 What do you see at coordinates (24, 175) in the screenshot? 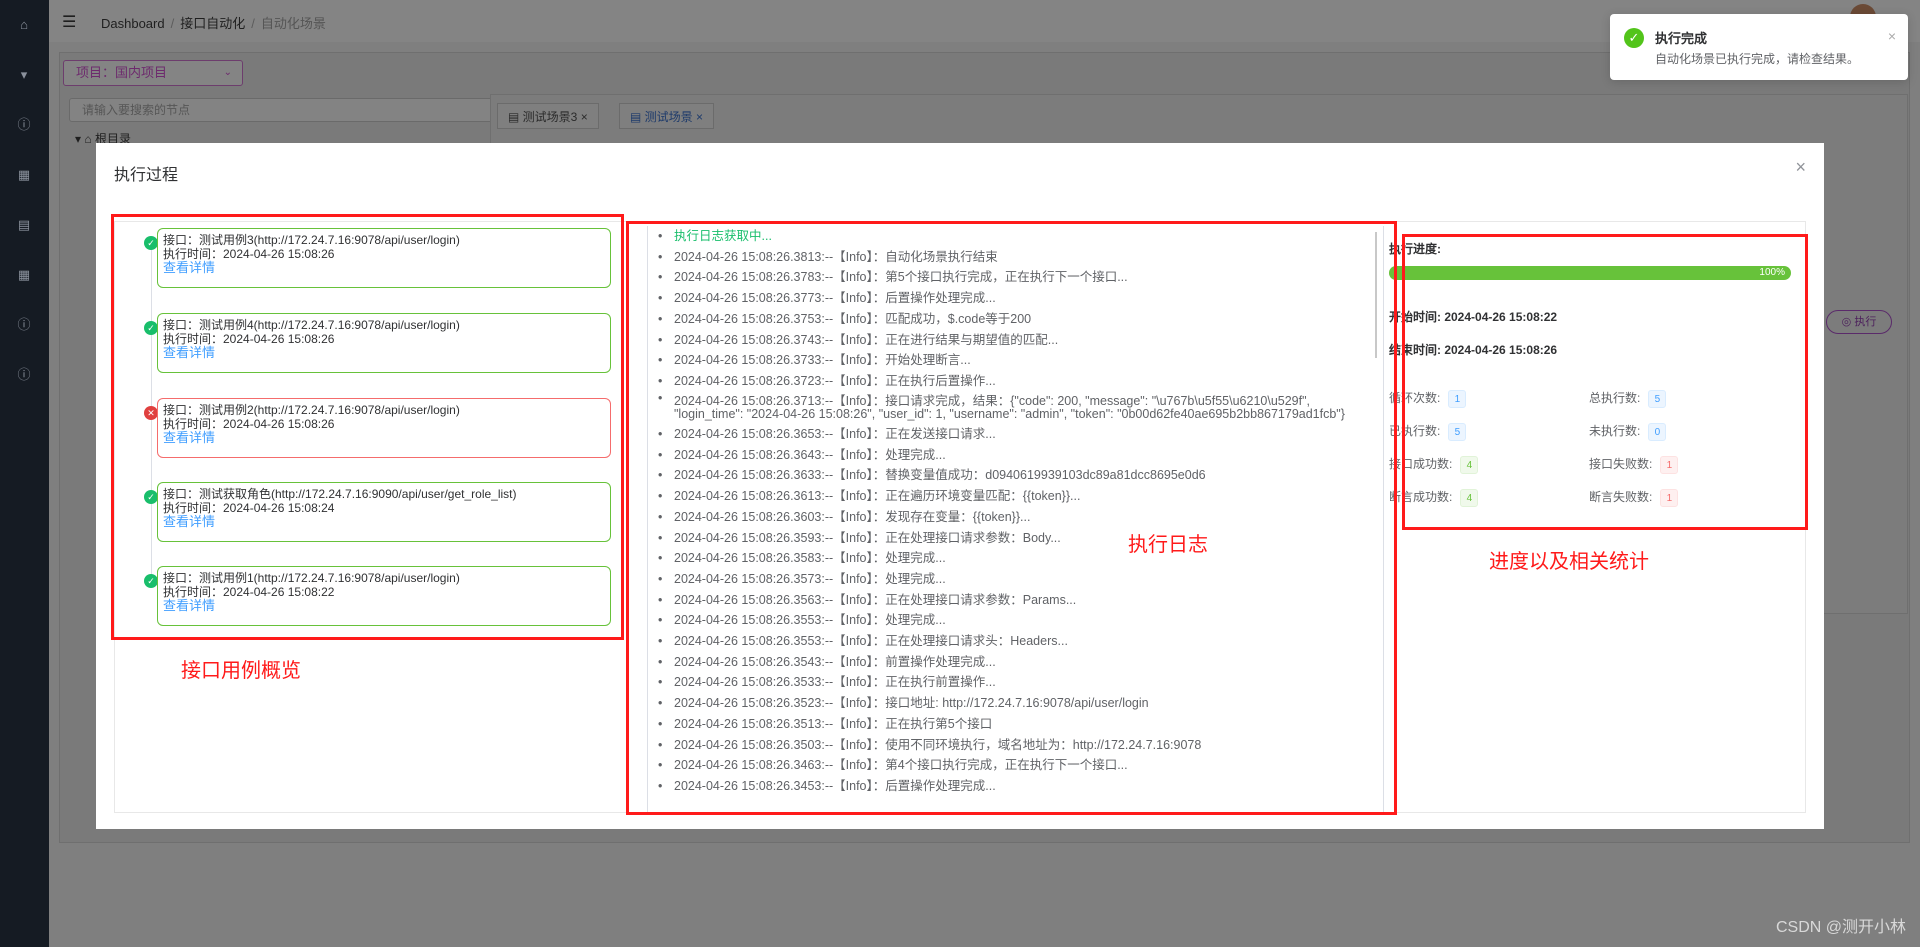
I see `grid-icon: ▦` at bounding box center [24, 175].